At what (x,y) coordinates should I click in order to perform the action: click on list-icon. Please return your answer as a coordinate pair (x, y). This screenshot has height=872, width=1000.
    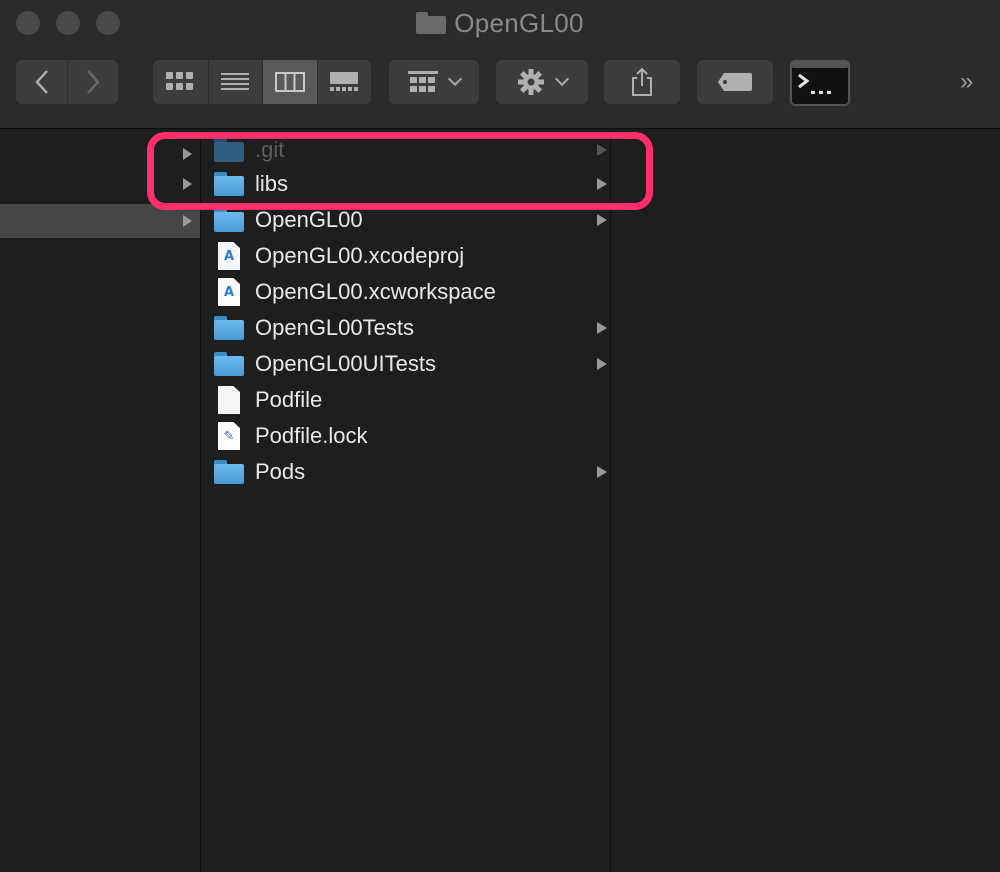
    Looking at the image, I should click on (235, 81).